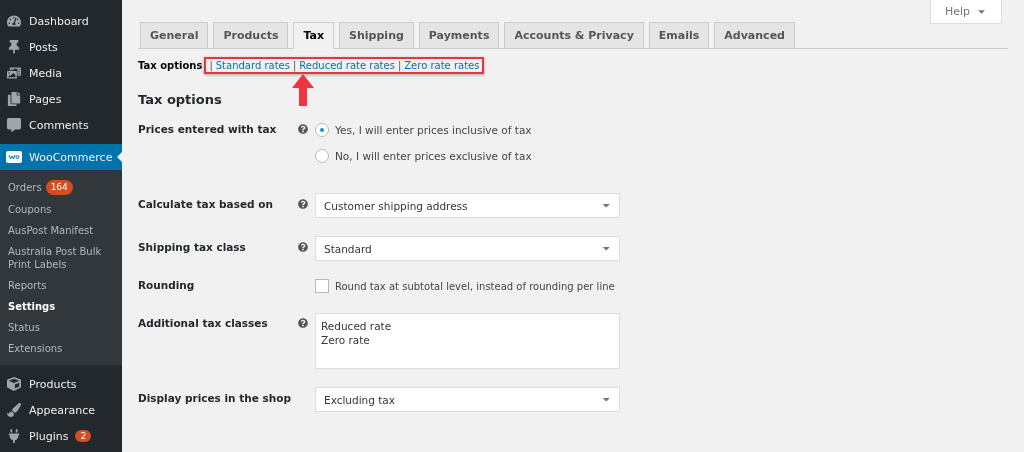  I want to click on media-icon, so click(14, 73).